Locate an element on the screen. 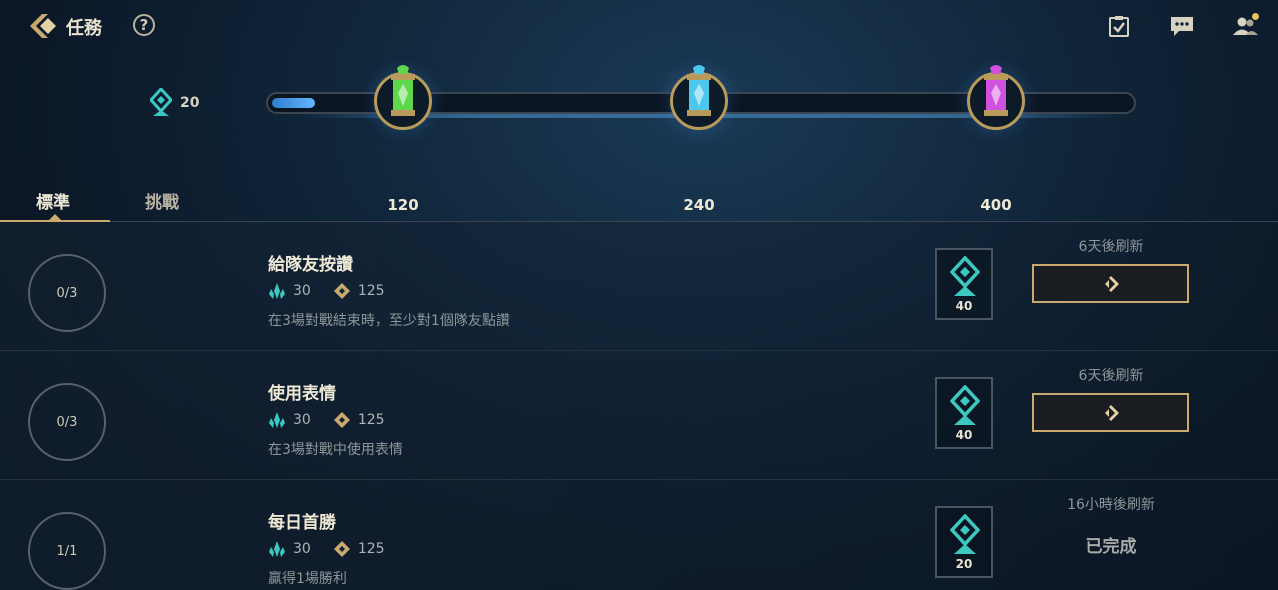  xp-current-value: 20 is located at coordinates (190, 103).